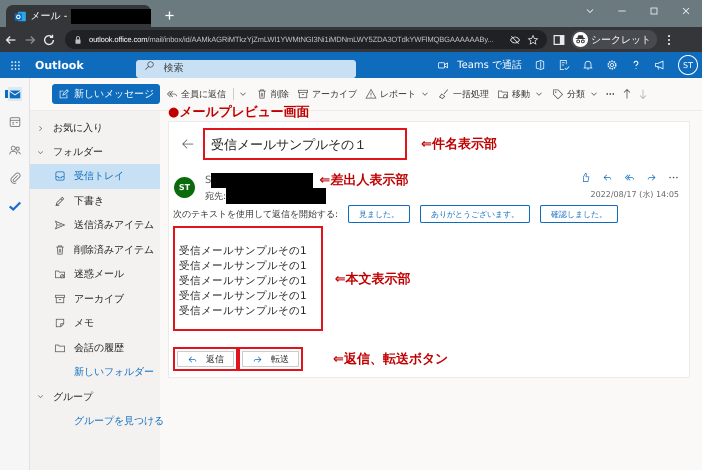  I want to click on teams-call-button: Teams で通話, so click(479, 65).